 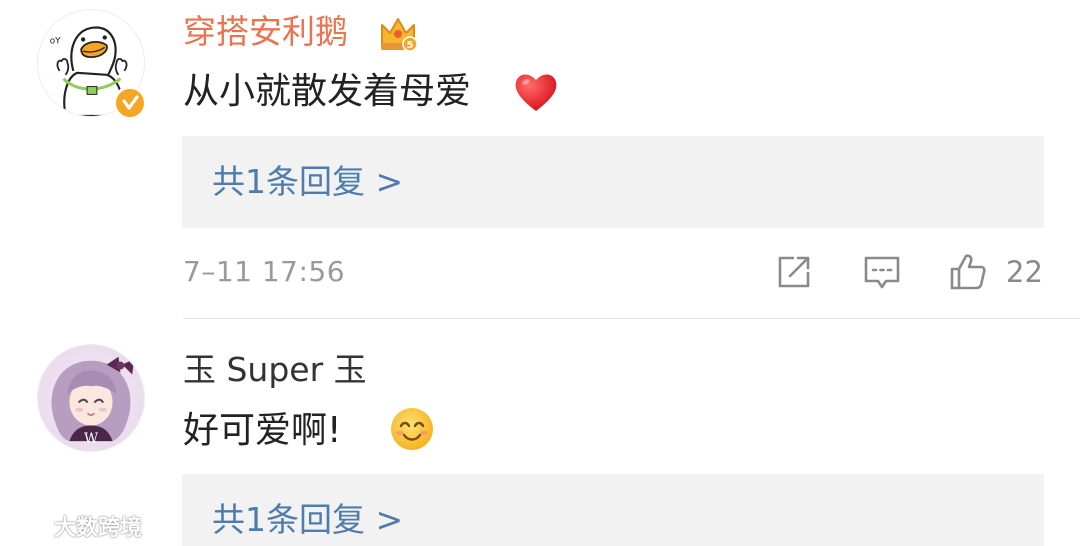 I want to click on avatar: W, so click(x=91, y=398).